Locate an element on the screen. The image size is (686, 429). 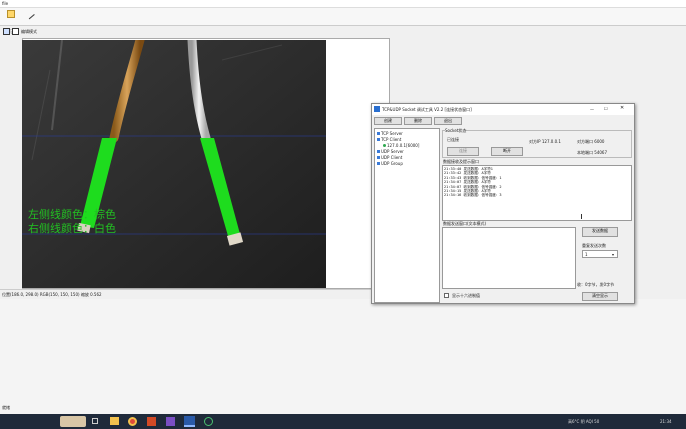
task-view-icon is located at coordinates (95, 421).